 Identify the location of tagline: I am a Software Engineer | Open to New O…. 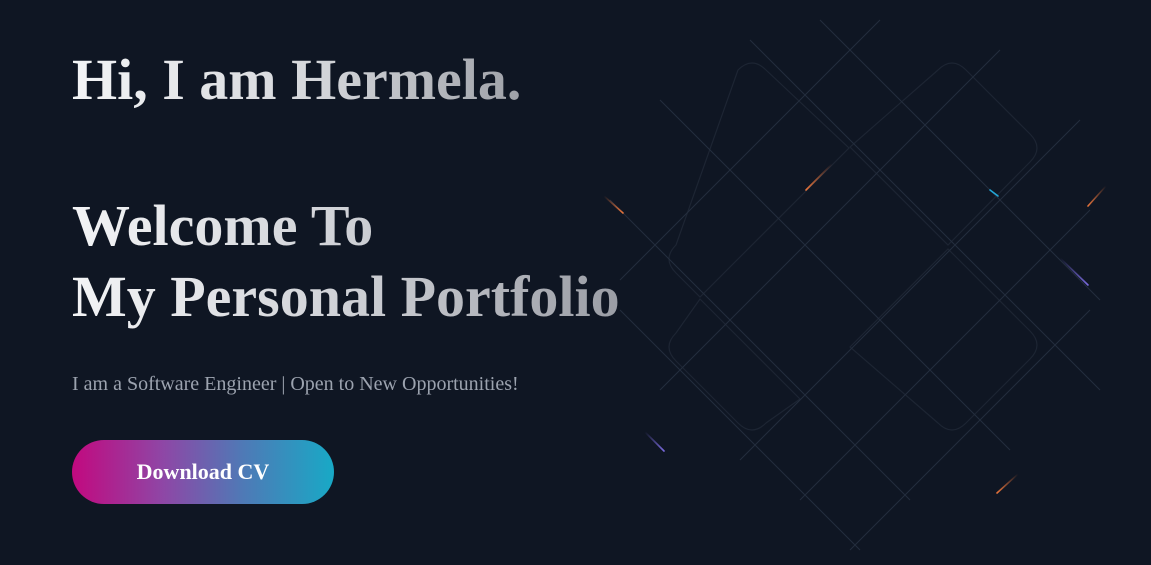
(295, 384).